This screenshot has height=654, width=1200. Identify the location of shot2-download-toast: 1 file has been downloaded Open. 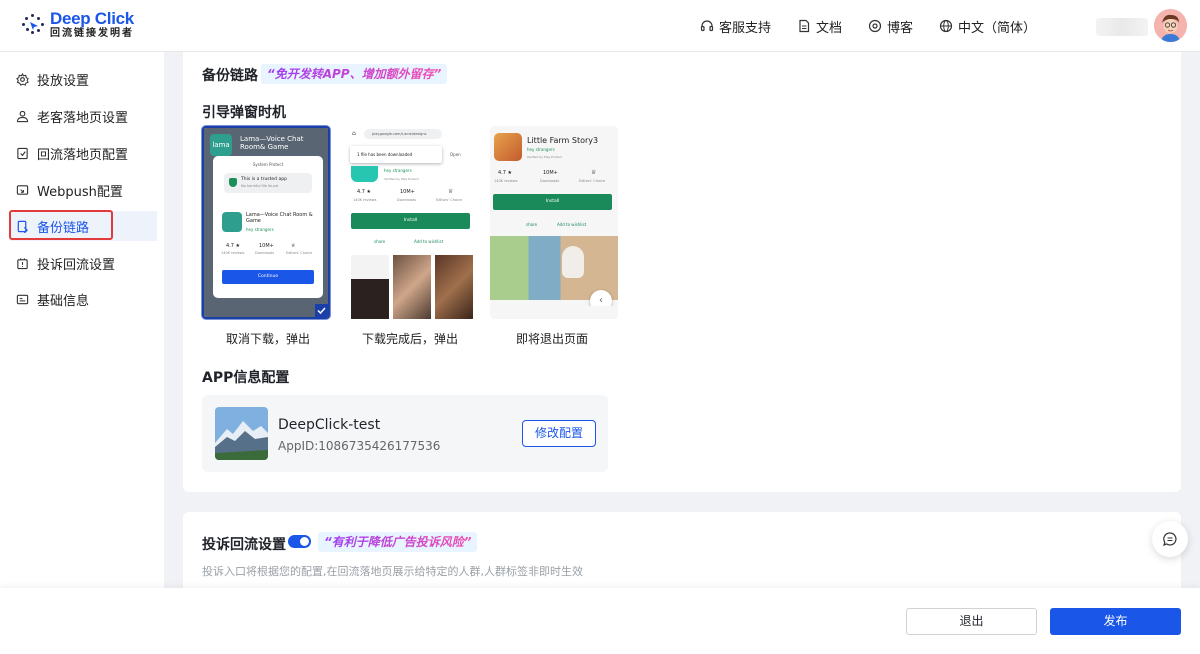
(405, 154).